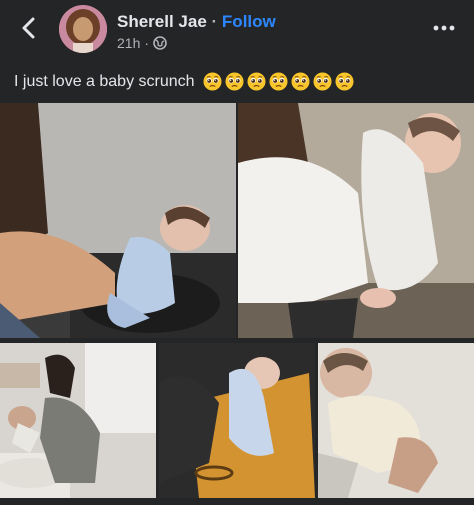  I want to click on post-header: Sherell Jae · Follow 21h ·, so click(237, 30).